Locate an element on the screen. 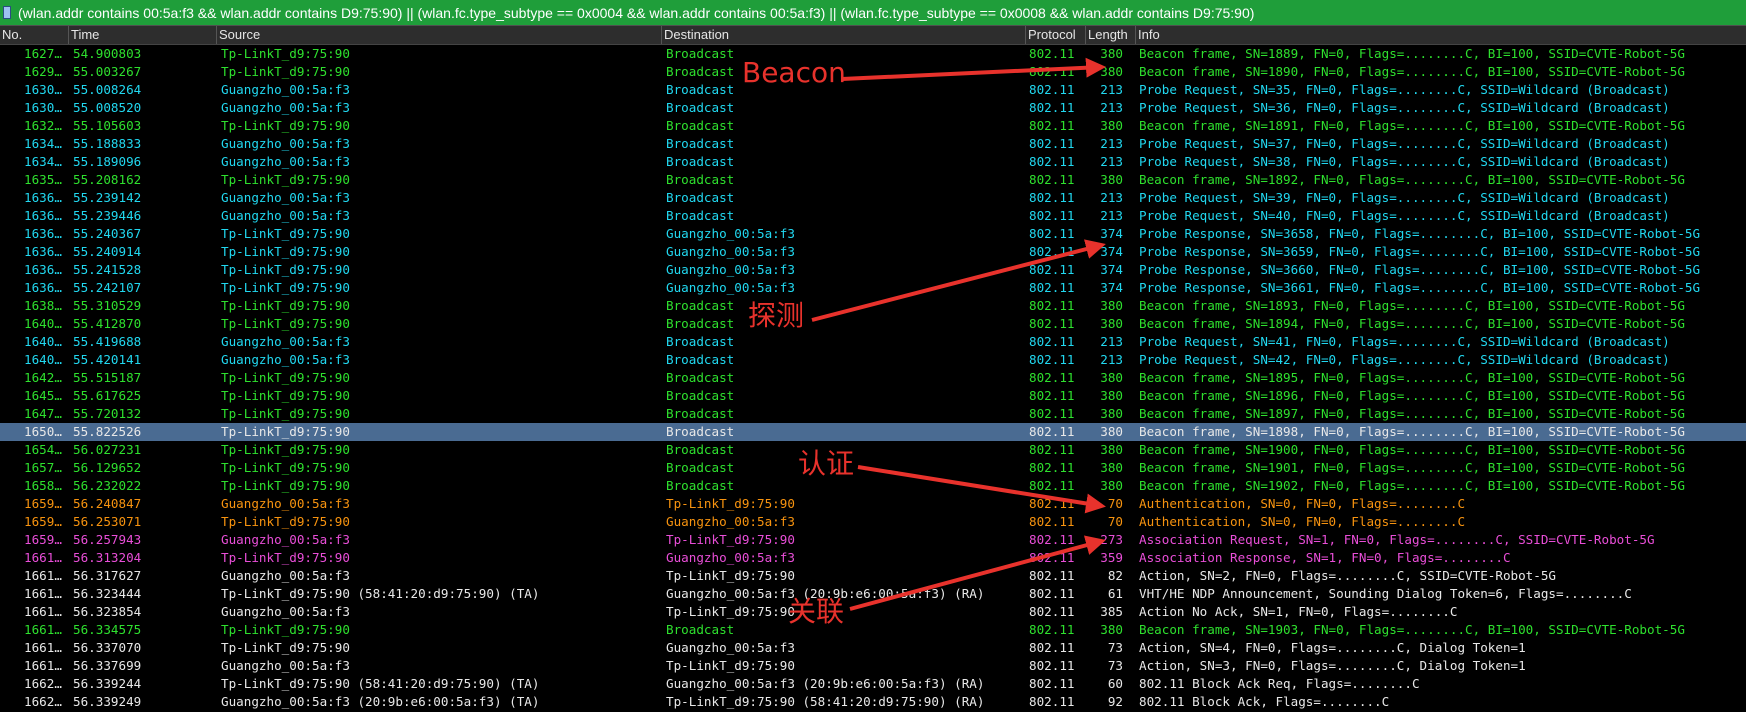 This screenshot has height=712, width=1746. annotation-beacon-label: Beacon is located at coordinates (794, 72).